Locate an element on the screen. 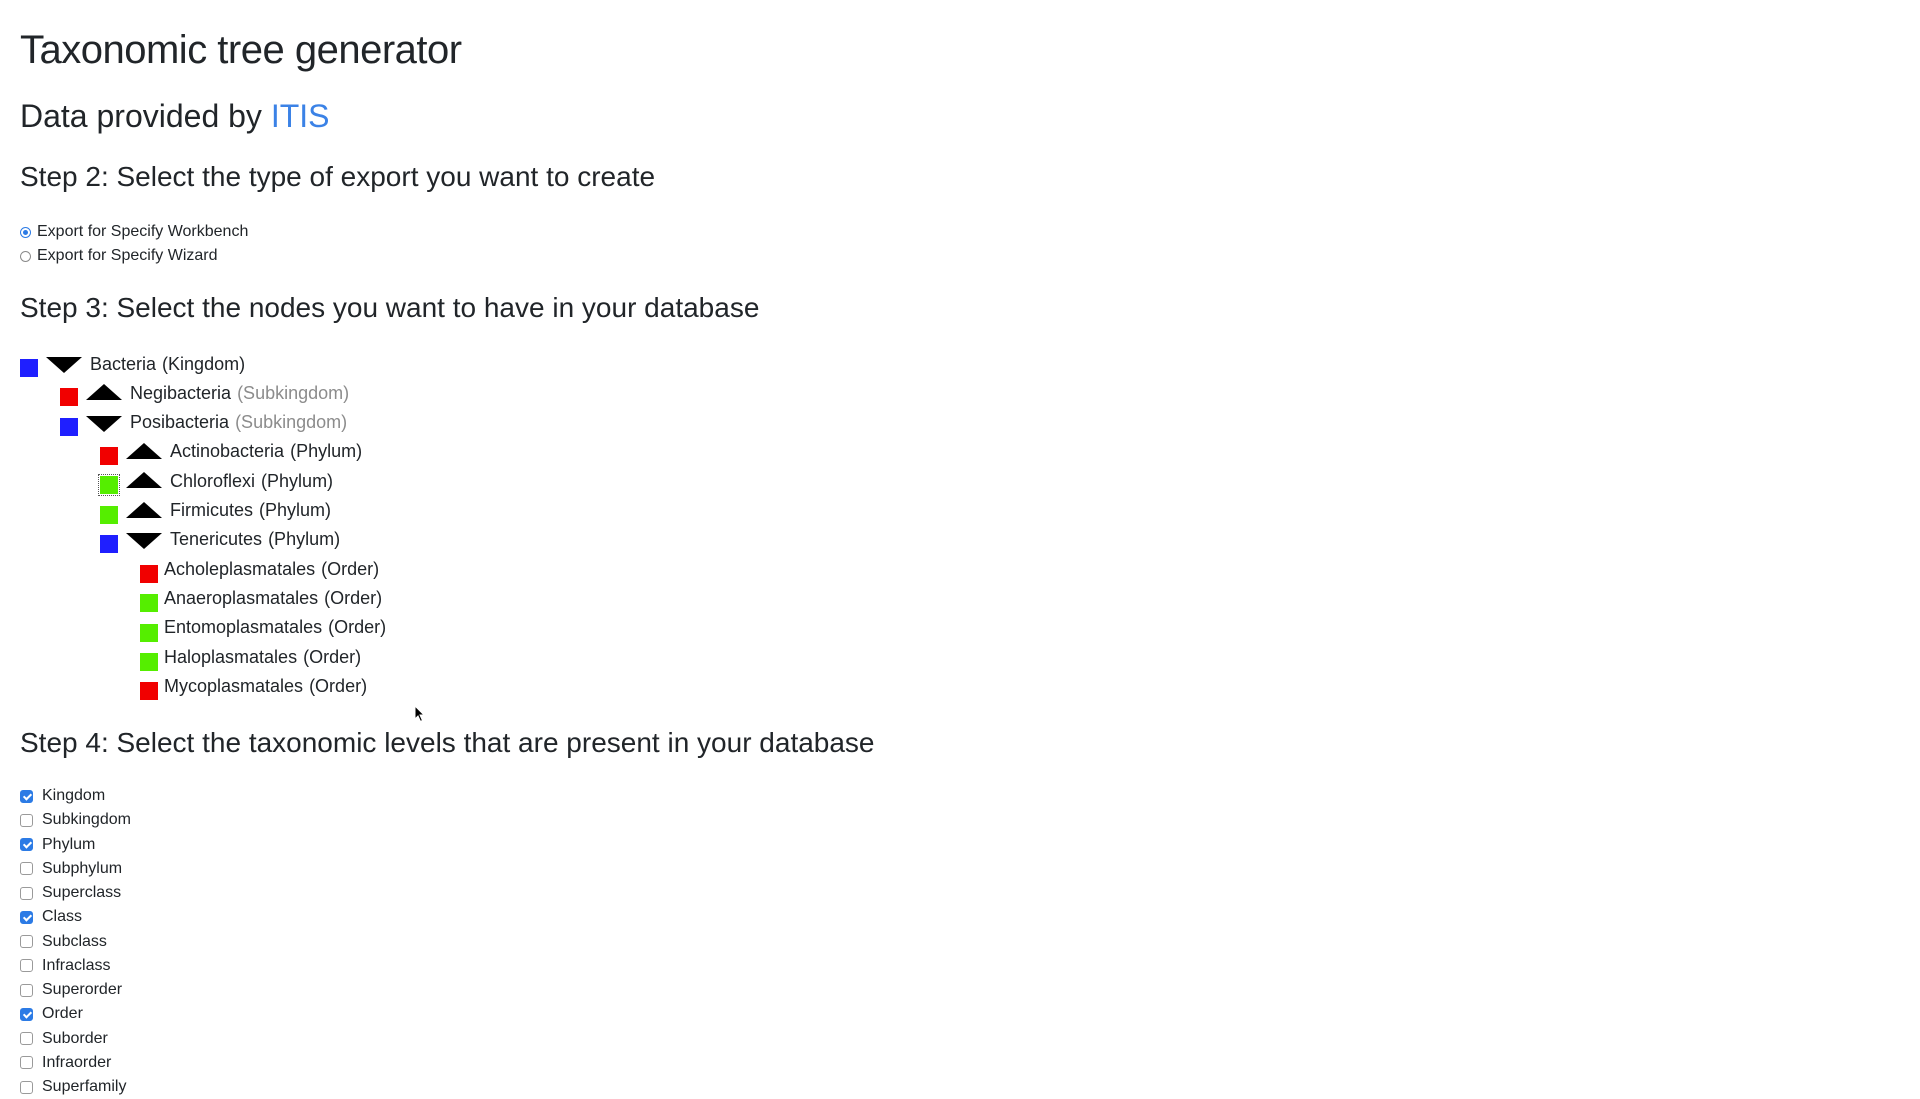 The height and width of the screenshot is (1099, 1920). export-wizard-label: Export for Specify Wizard is located at coordinates (127, 255).